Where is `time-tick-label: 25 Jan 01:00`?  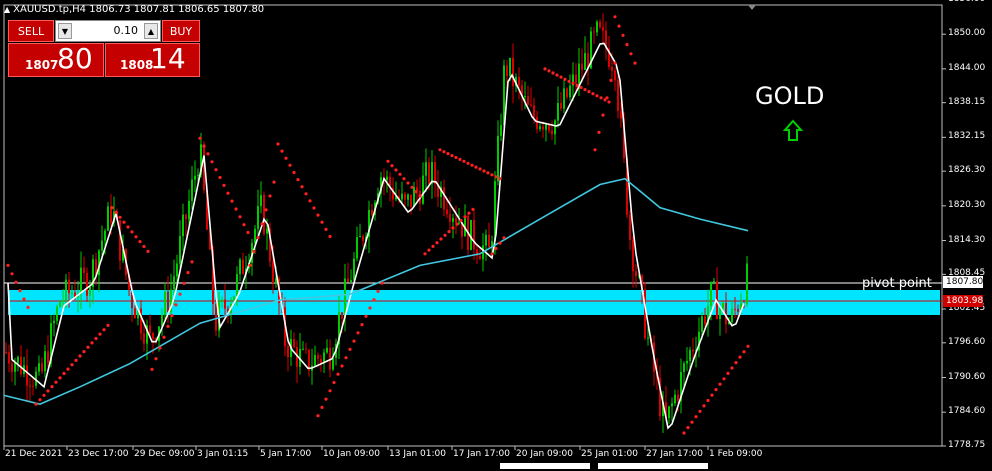
time-tick-label: 25 Jan 01:00 is located at coordinates (609, 454).